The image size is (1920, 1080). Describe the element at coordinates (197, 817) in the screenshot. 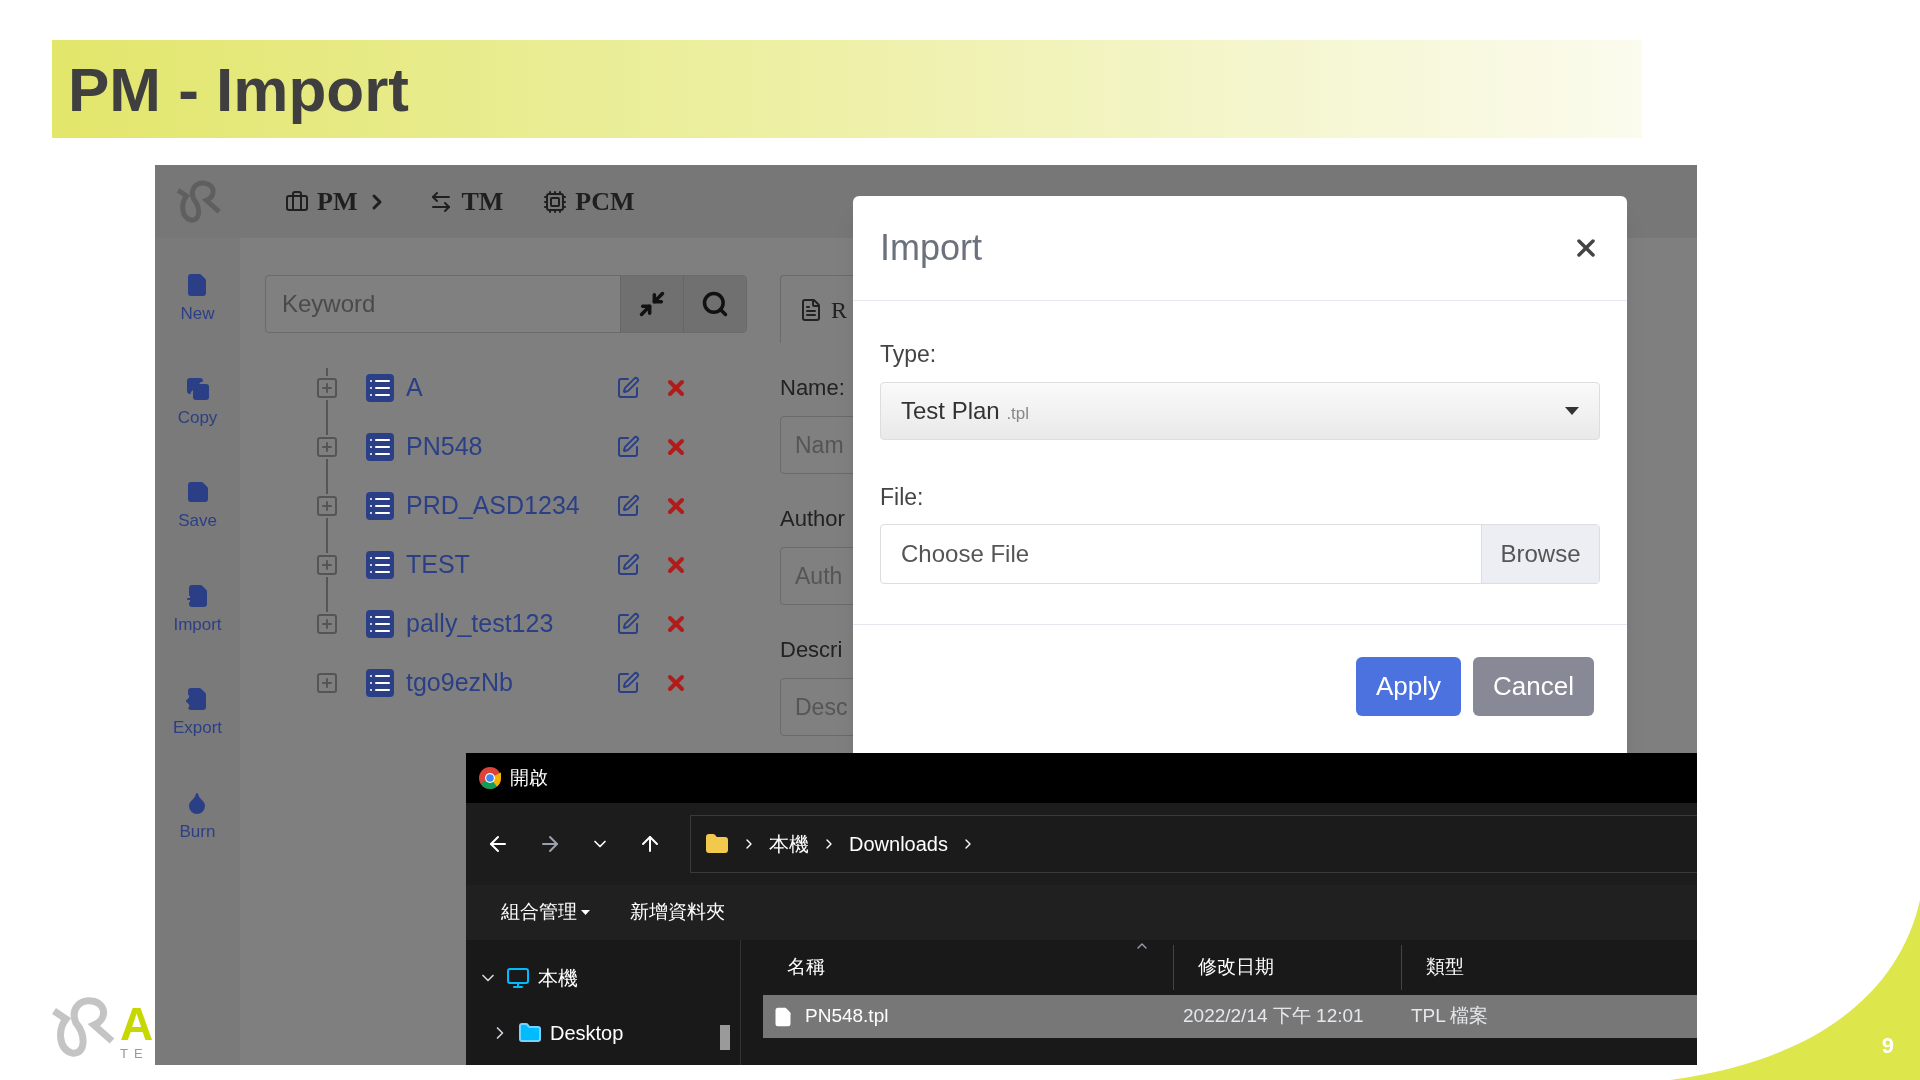

I see `sidebar-button: Burn` at that location.